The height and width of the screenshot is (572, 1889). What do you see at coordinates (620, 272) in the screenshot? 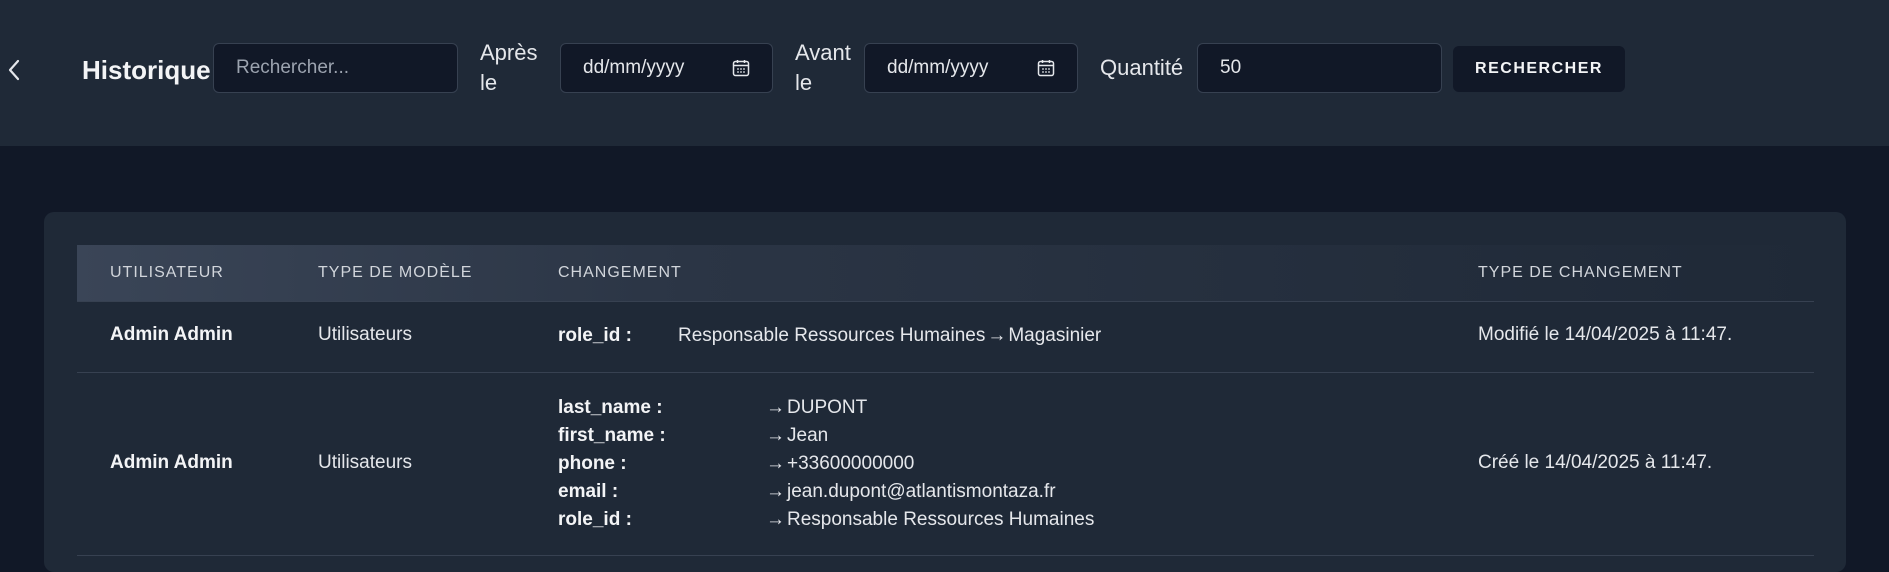
I see `column-header-change: CHANGEMENT` at bounding box center [620, 272].